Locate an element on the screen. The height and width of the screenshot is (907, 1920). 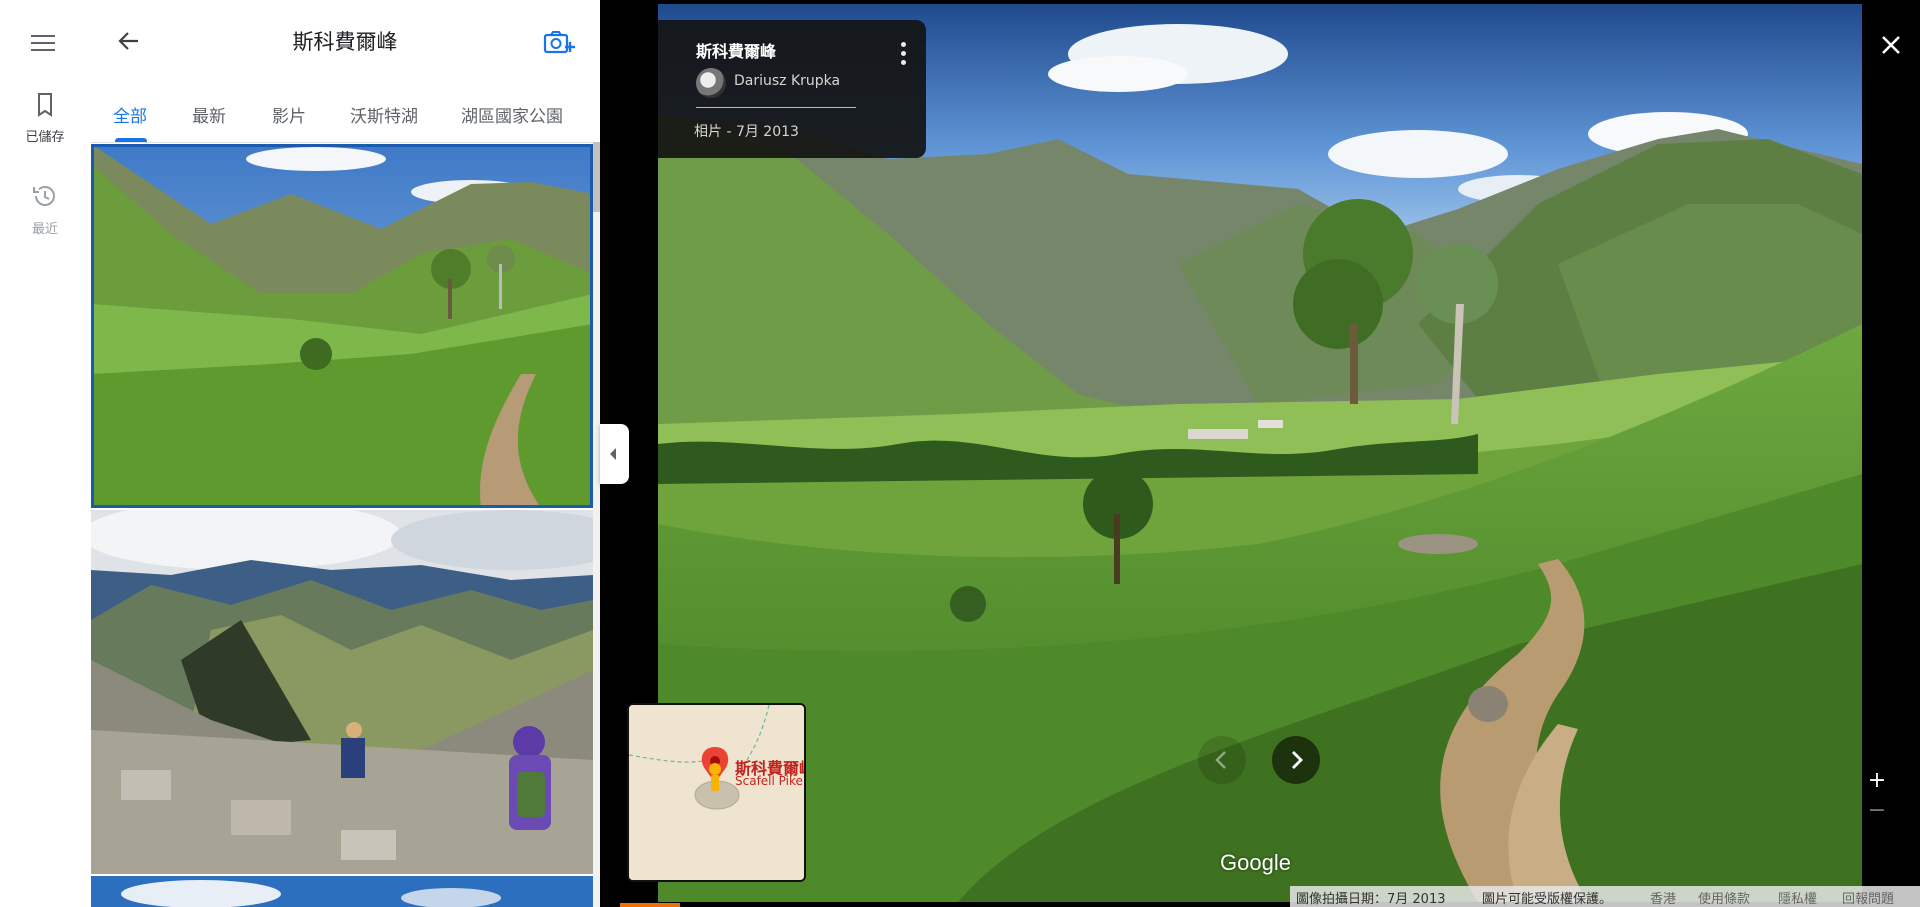
avatar is located at coordinates (711, 83).